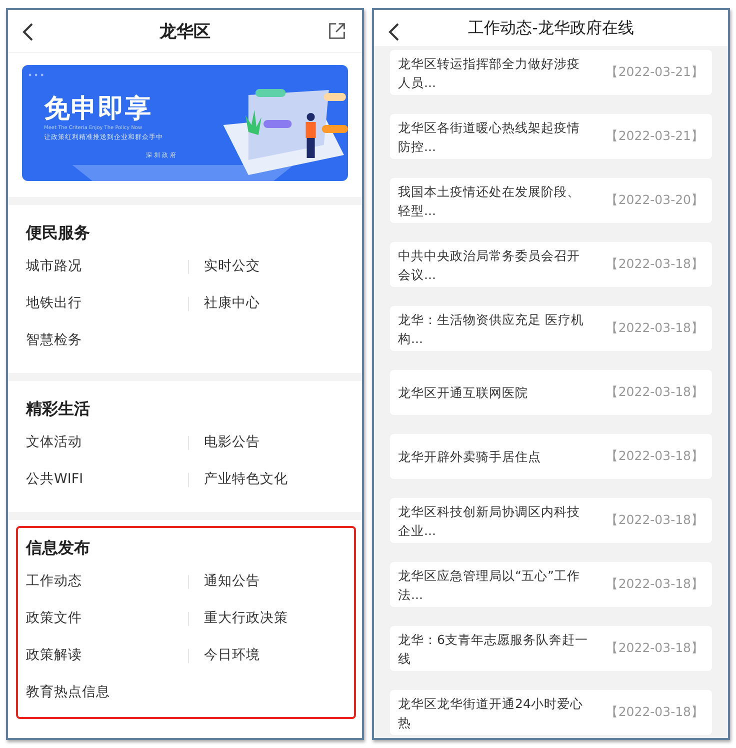 This screenshot has width=736, height=748. I want to click on news-card: 龙华：6支青年志愿服务队奔赶一 线 【2022-03-18】, so click(551, 648).